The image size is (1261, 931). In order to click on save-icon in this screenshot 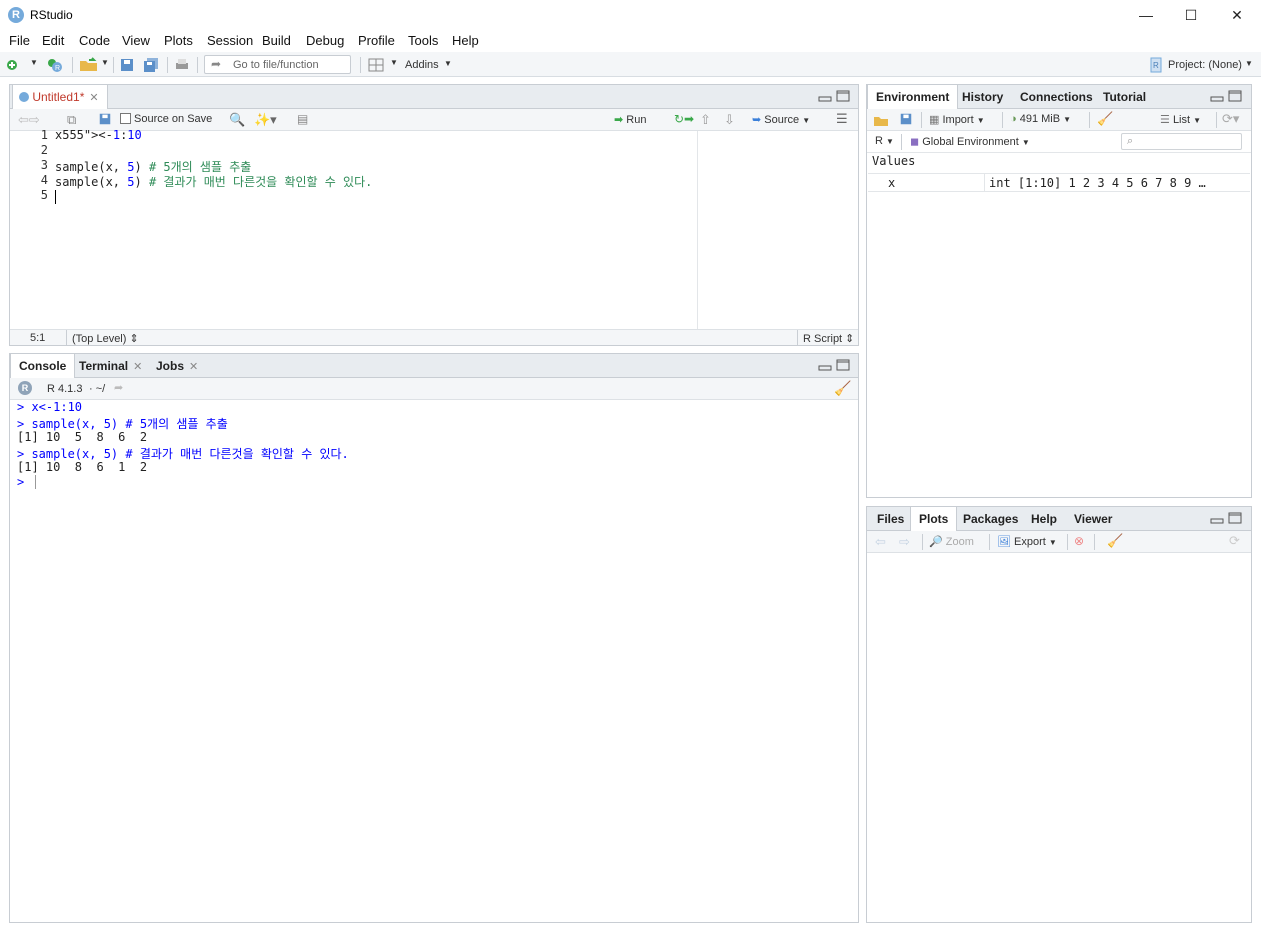, I will do `click(127, 65)`.